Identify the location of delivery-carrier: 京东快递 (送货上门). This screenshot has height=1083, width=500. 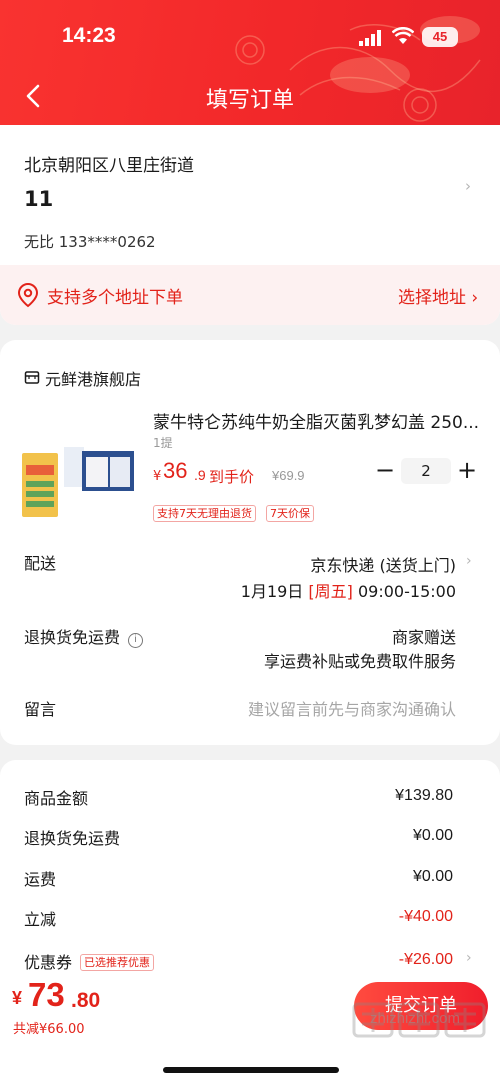
(383, 564).